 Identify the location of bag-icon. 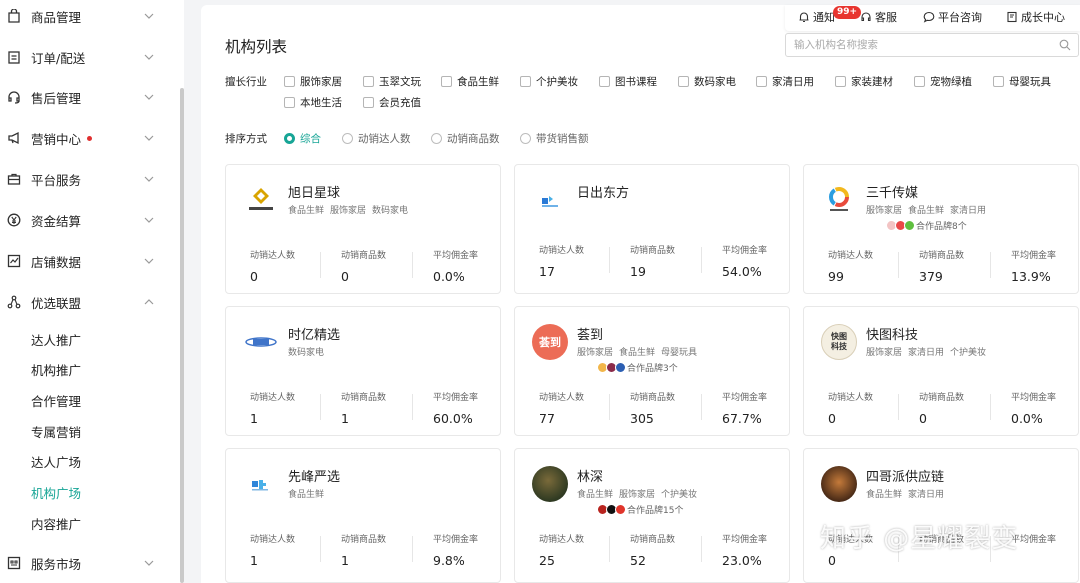
(14, 16).